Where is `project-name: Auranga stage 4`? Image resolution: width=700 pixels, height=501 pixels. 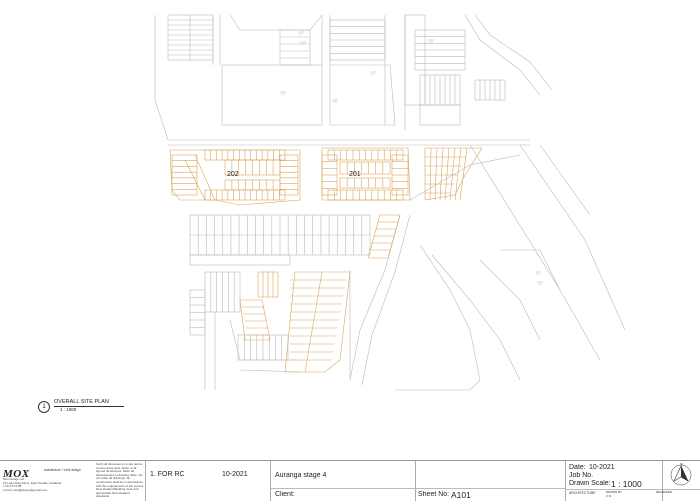 project-name: Auranga stage 4 is located at coordinates (301, 475).